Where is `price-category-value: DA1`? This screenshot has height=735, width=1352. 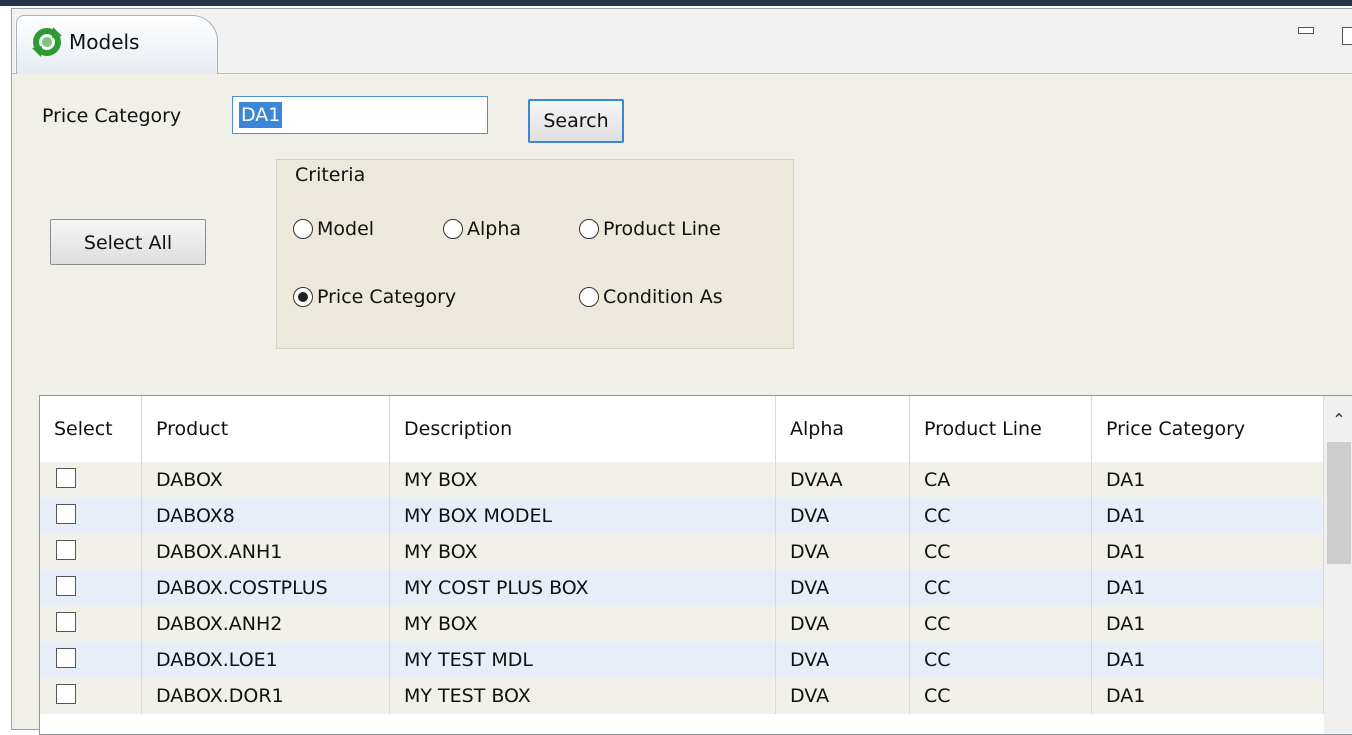
price-category-value: DA1 is located at coordinates (261, 115).